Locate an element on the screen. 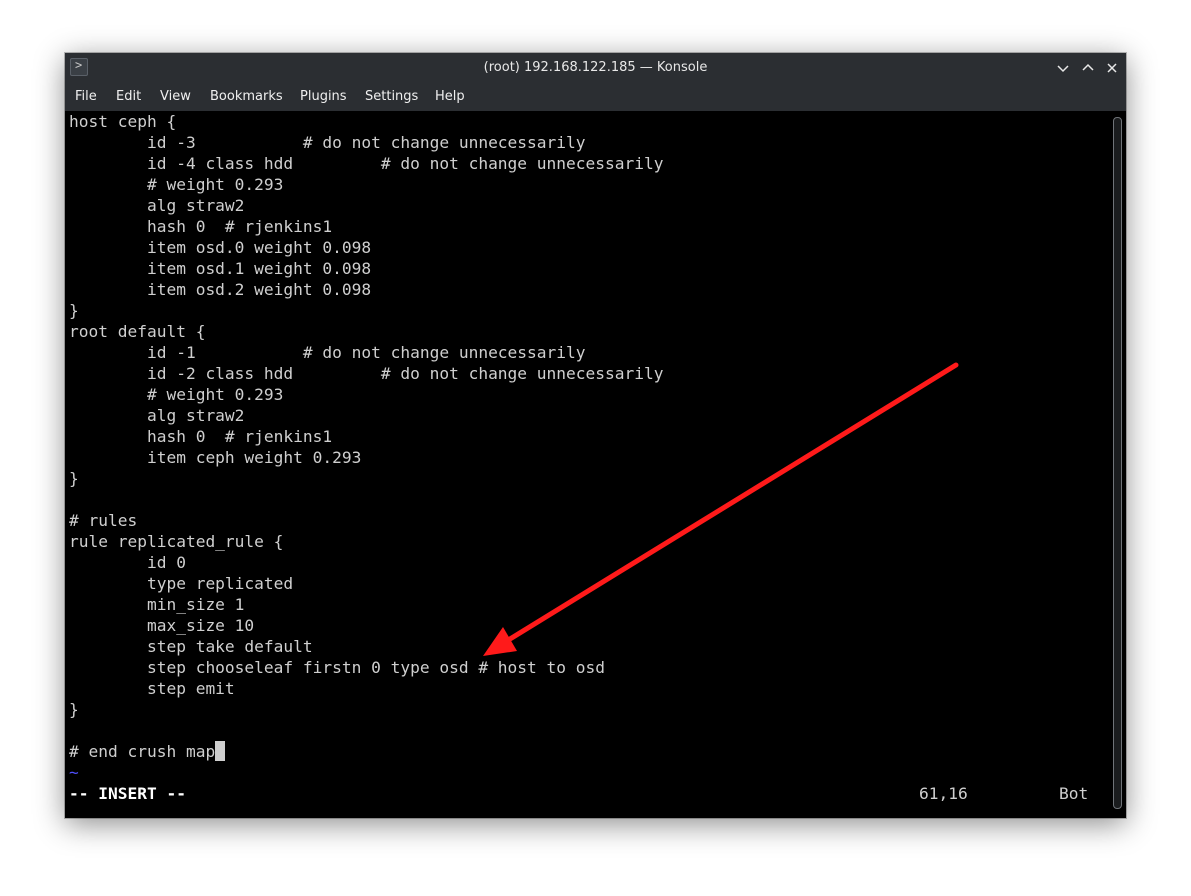 The width and height of the screenshot is (1191, 896). terminal-line: item osd.2 weight 0.098 is located at coordinates (220, 289).